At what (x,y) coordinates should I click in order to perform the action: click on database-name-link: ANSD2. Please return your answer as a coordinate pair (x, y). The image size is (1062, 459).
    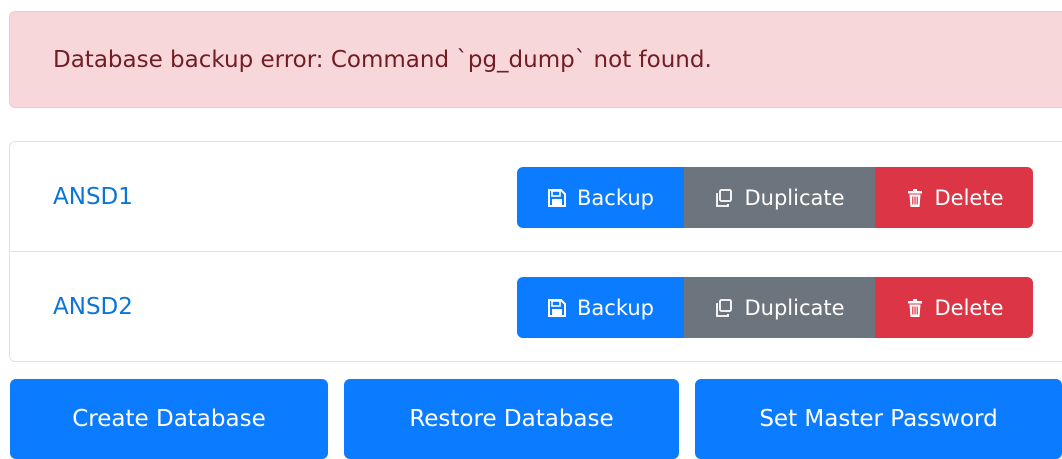
    Looking at the image, I should click on (93, 307).